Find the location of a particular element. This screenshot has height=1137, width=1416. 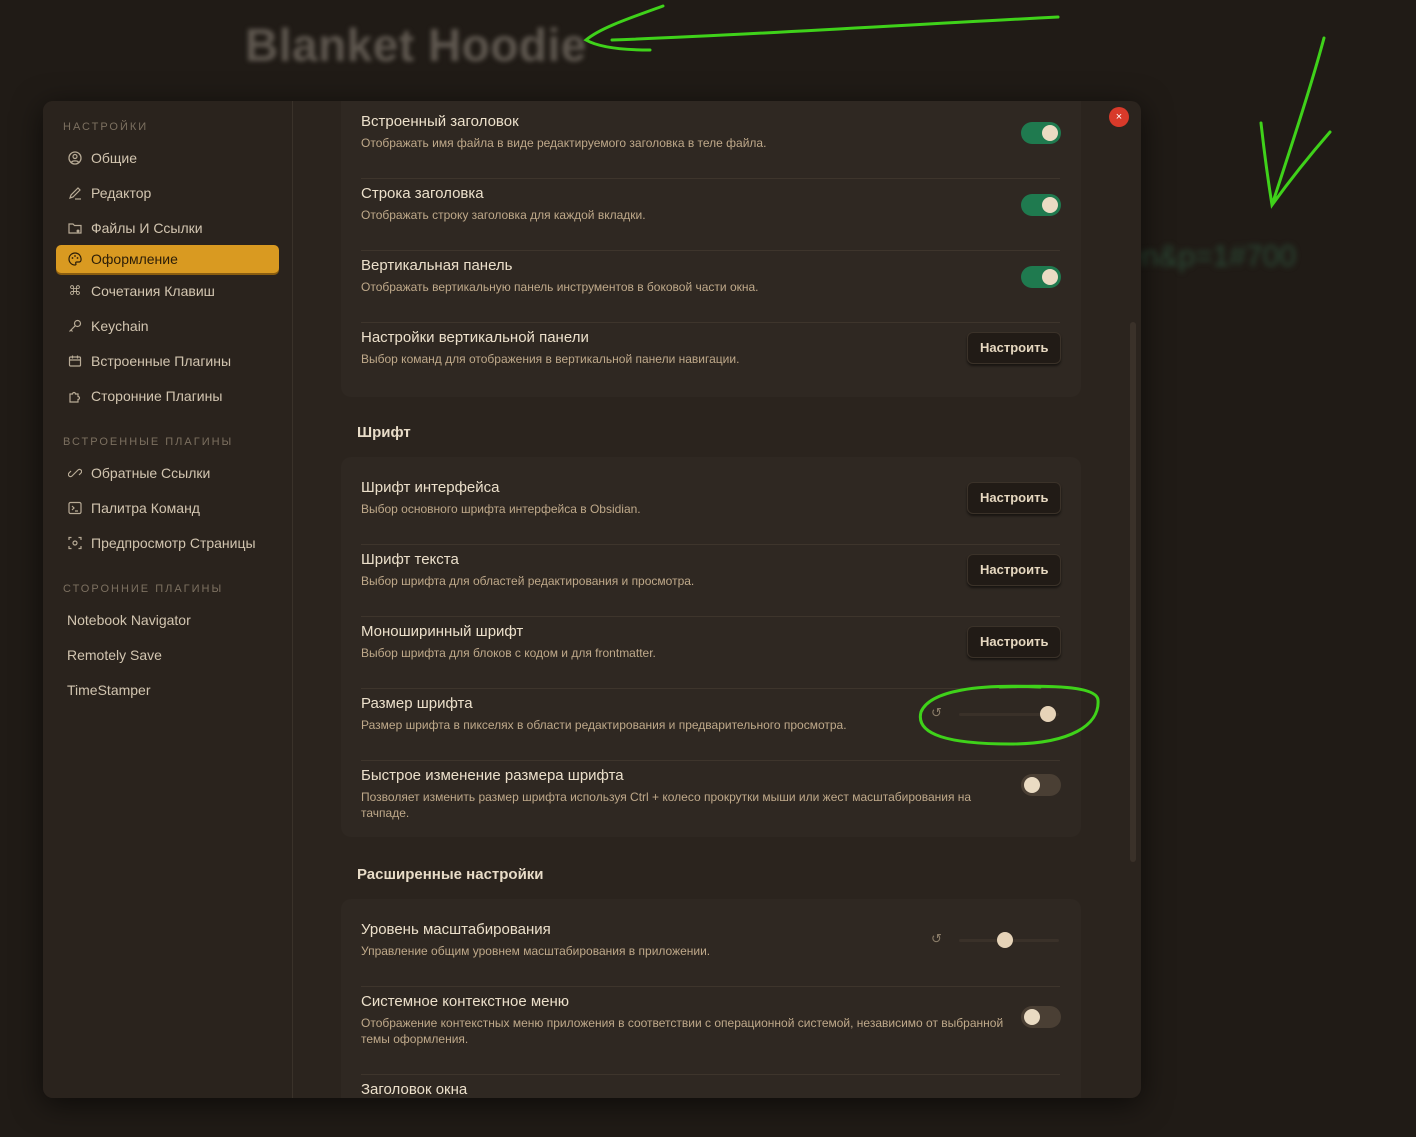

sidebar-item-appearance: Оформление is located at coordinates (167, 259).